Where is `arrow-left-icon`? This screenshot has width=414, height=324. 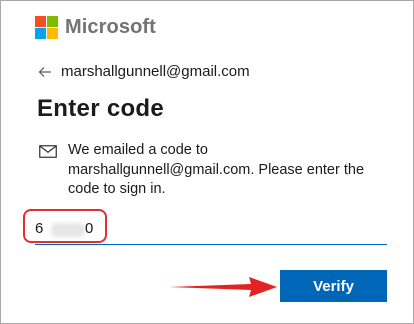
arrow-left-icon is located at coordinates (45, 72).